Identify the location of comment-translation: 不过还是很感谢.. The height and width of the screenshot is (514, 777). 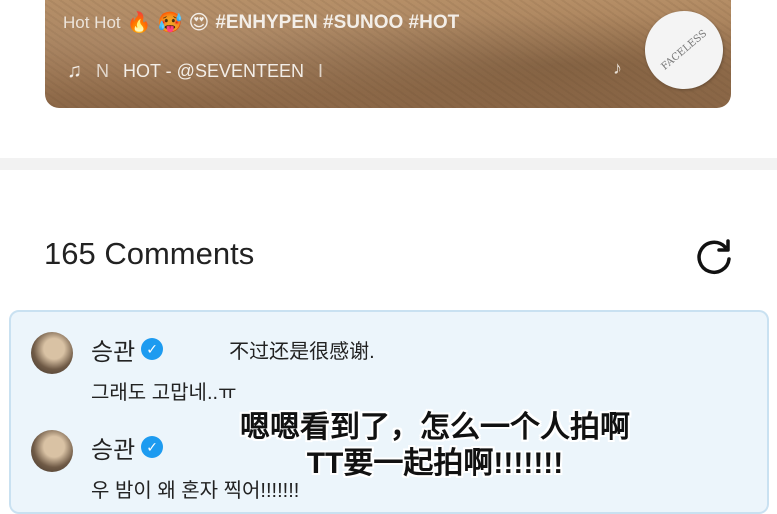
(302, 351).